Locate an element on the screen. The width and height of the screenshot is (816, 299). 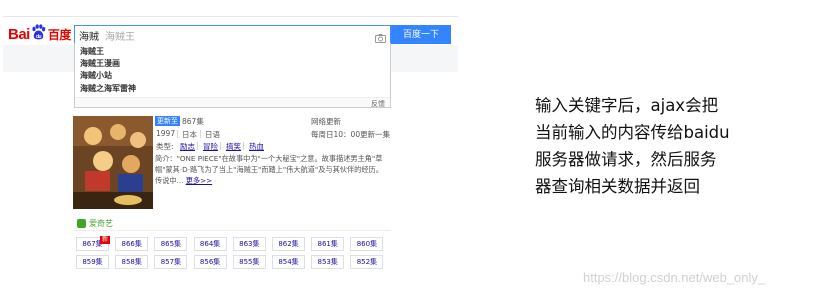
logo-text-latin: Bai is located at coordinates (19, 34).